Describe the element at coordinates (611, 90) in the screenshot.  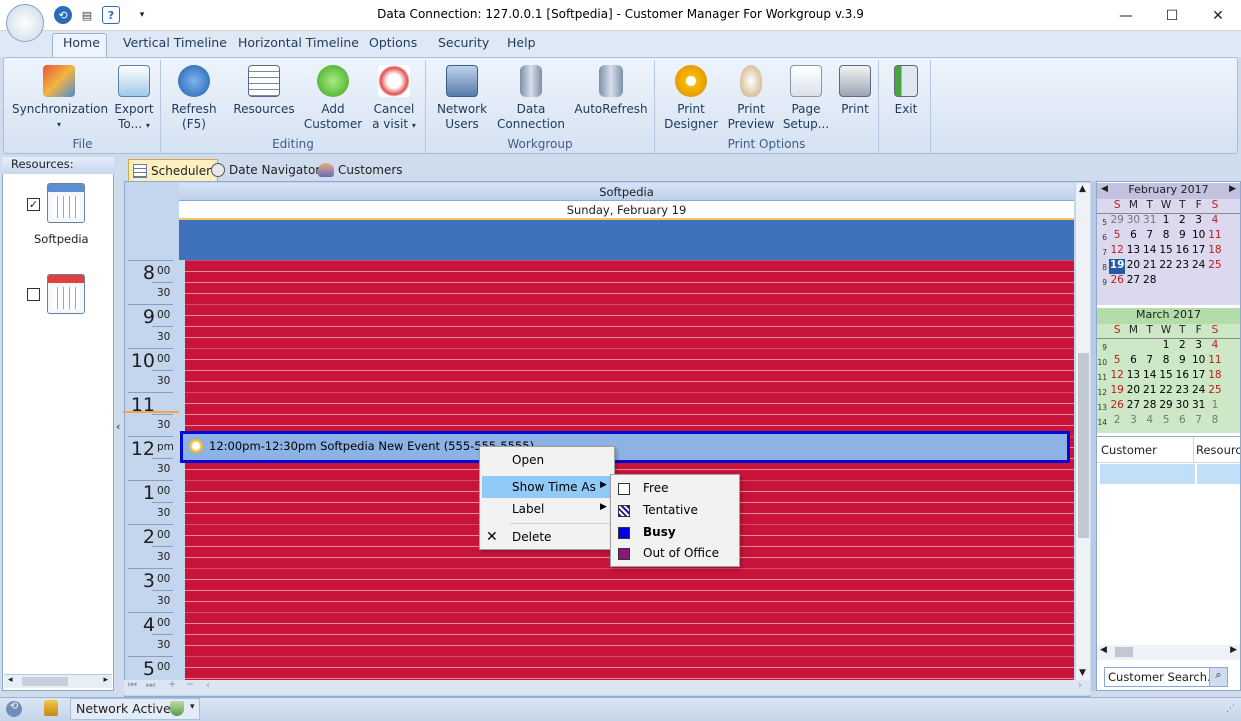
I see `autorefresh-button: AutoRefresh` at that location.